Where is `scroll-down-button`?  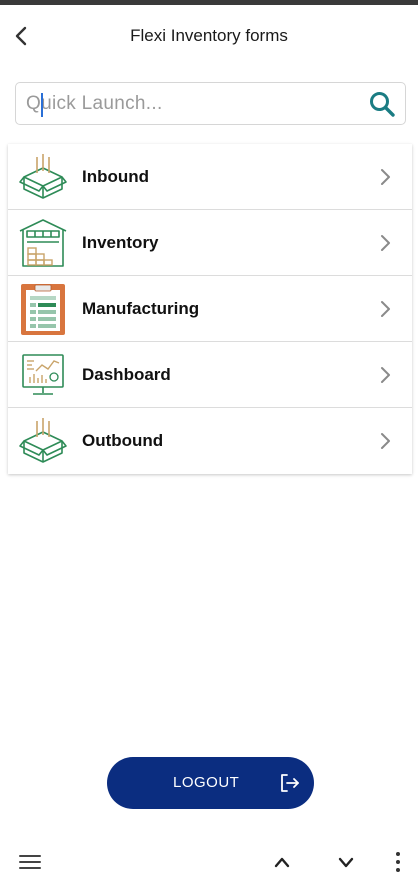
scroll-down-button is located at coordinates (346, 862).